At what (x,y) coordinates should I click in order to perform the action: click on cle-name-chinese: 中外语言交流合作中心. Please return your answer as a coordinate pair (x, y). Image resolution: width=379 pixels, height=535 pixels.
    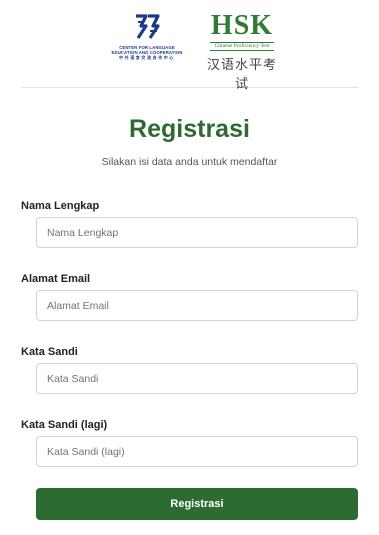
    Looking at the image, I should click on (147, 57).